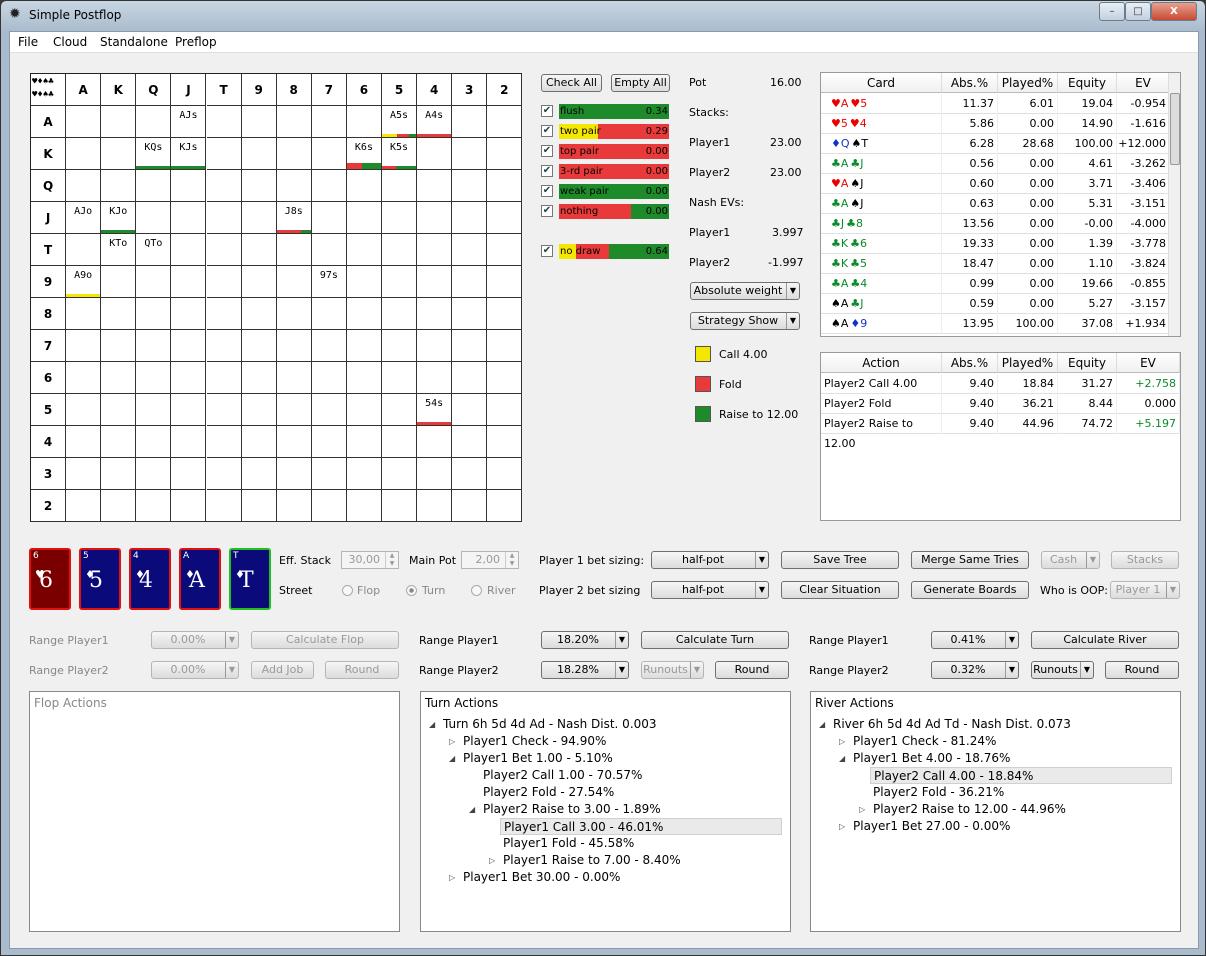 The height and width of the screenshot is (956, 1206). Describe the element at coordinates (325, 640) in the screenshot. I see `calculate-flop-button: Calculate Flop` at that location.